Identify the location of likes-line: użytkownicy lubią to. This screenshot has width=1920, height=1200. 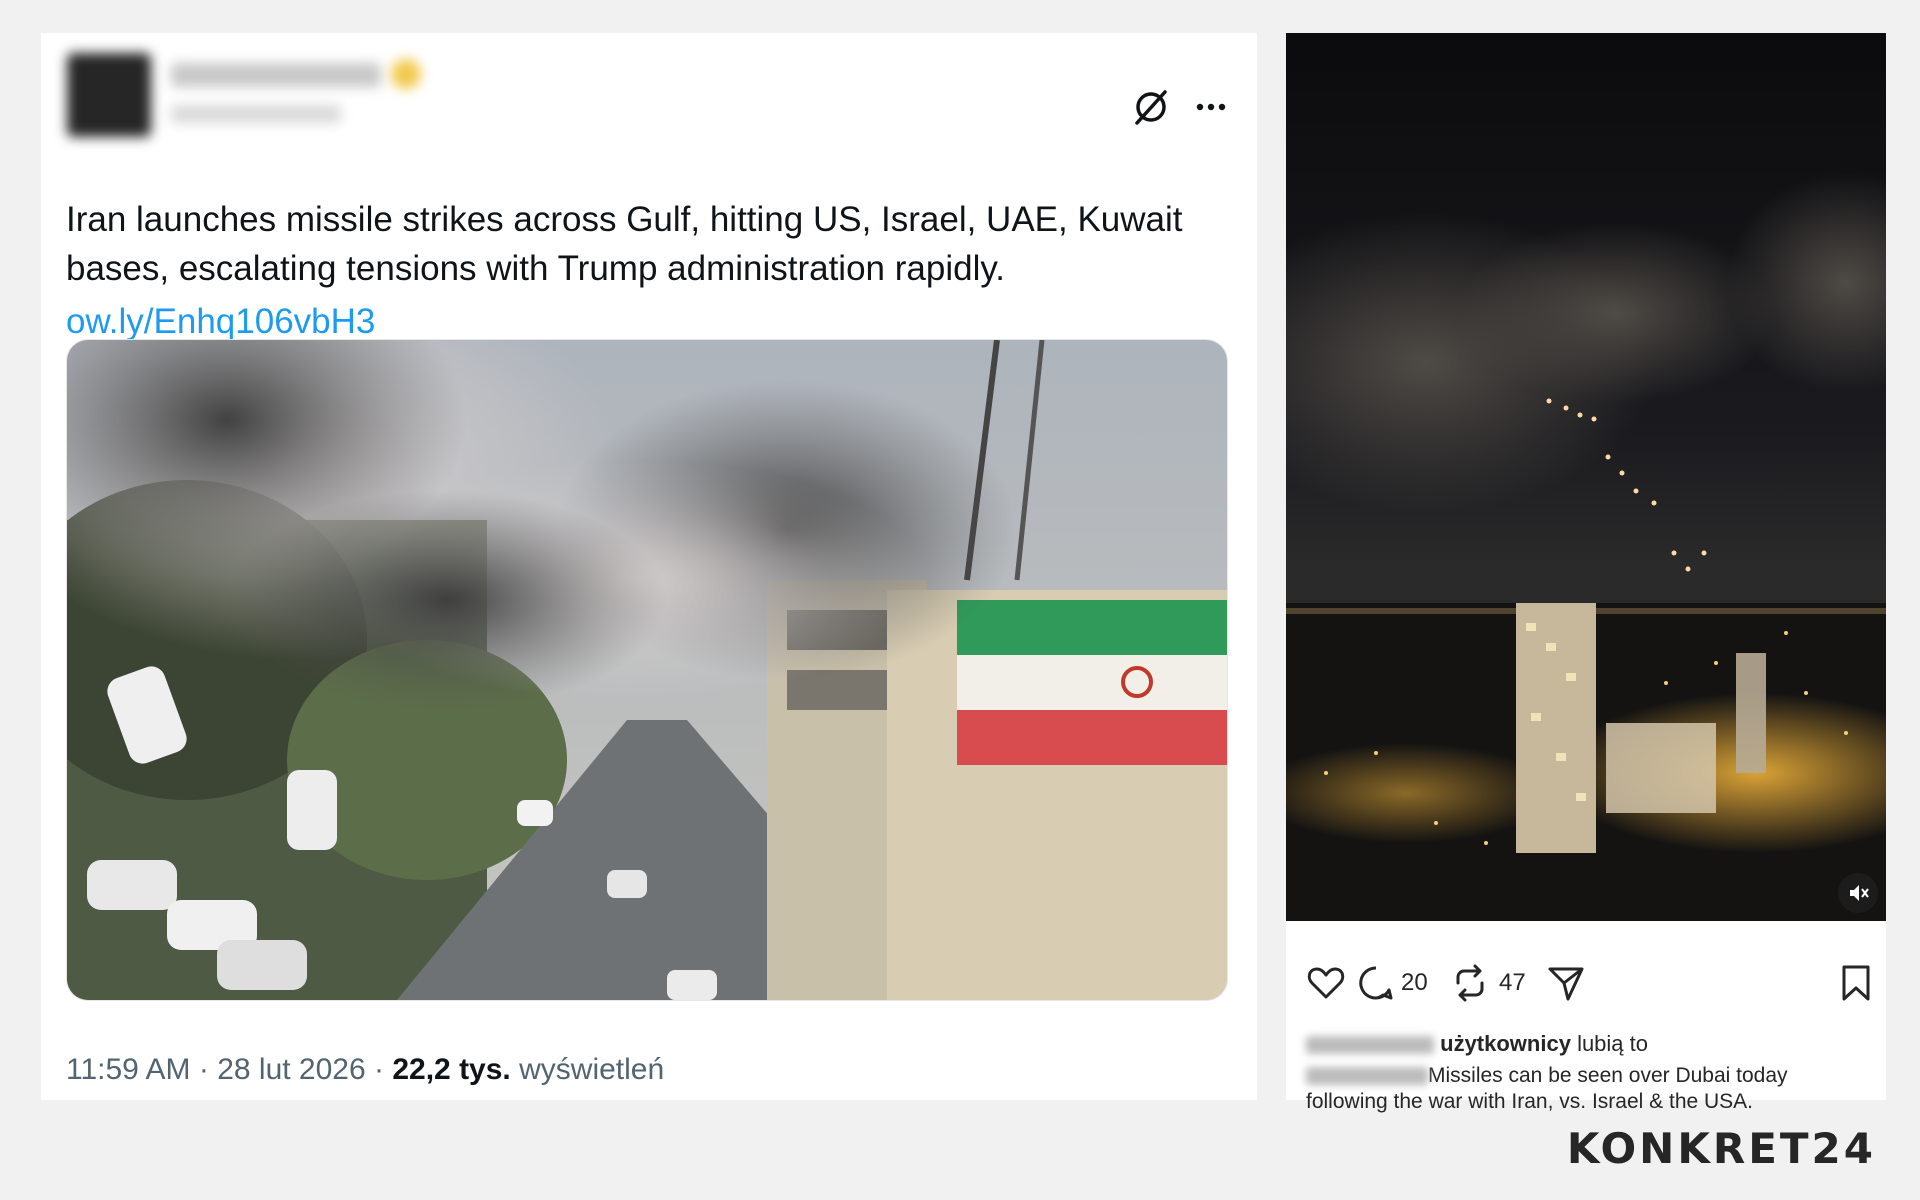
(1477, 1044).